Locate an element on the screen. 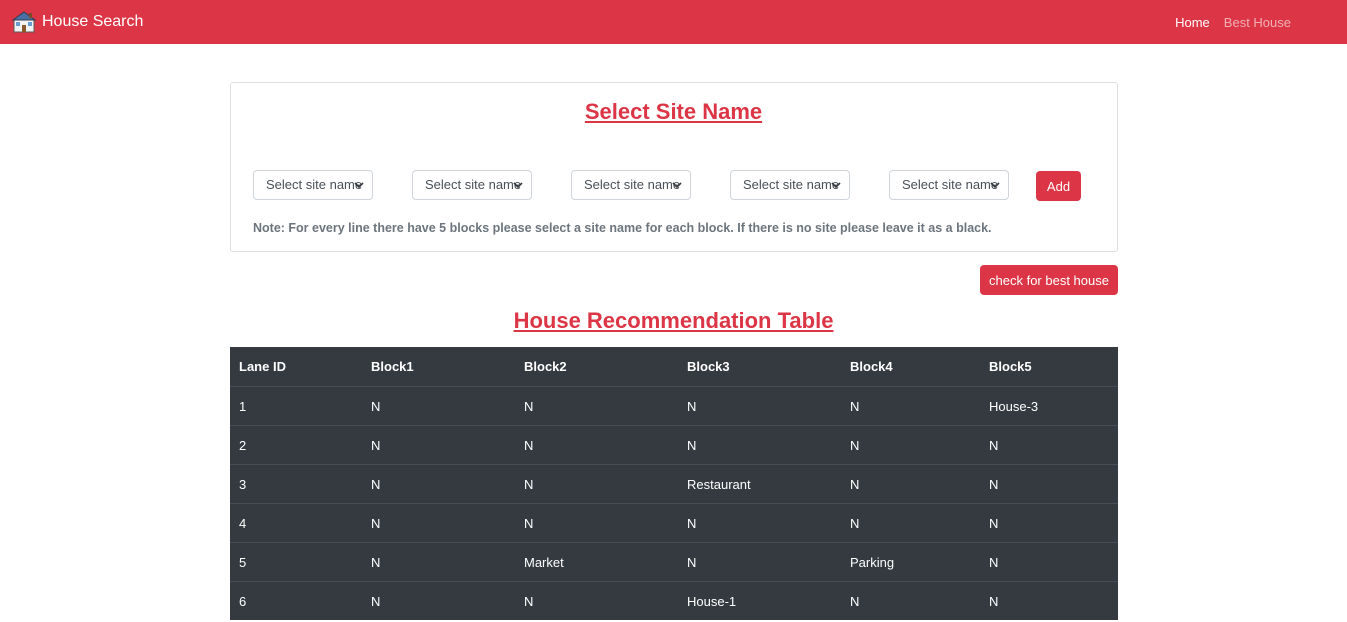 This screenshot has width=1347, height=622. table-cell: Restaurant is located at coordinates (759, 484).